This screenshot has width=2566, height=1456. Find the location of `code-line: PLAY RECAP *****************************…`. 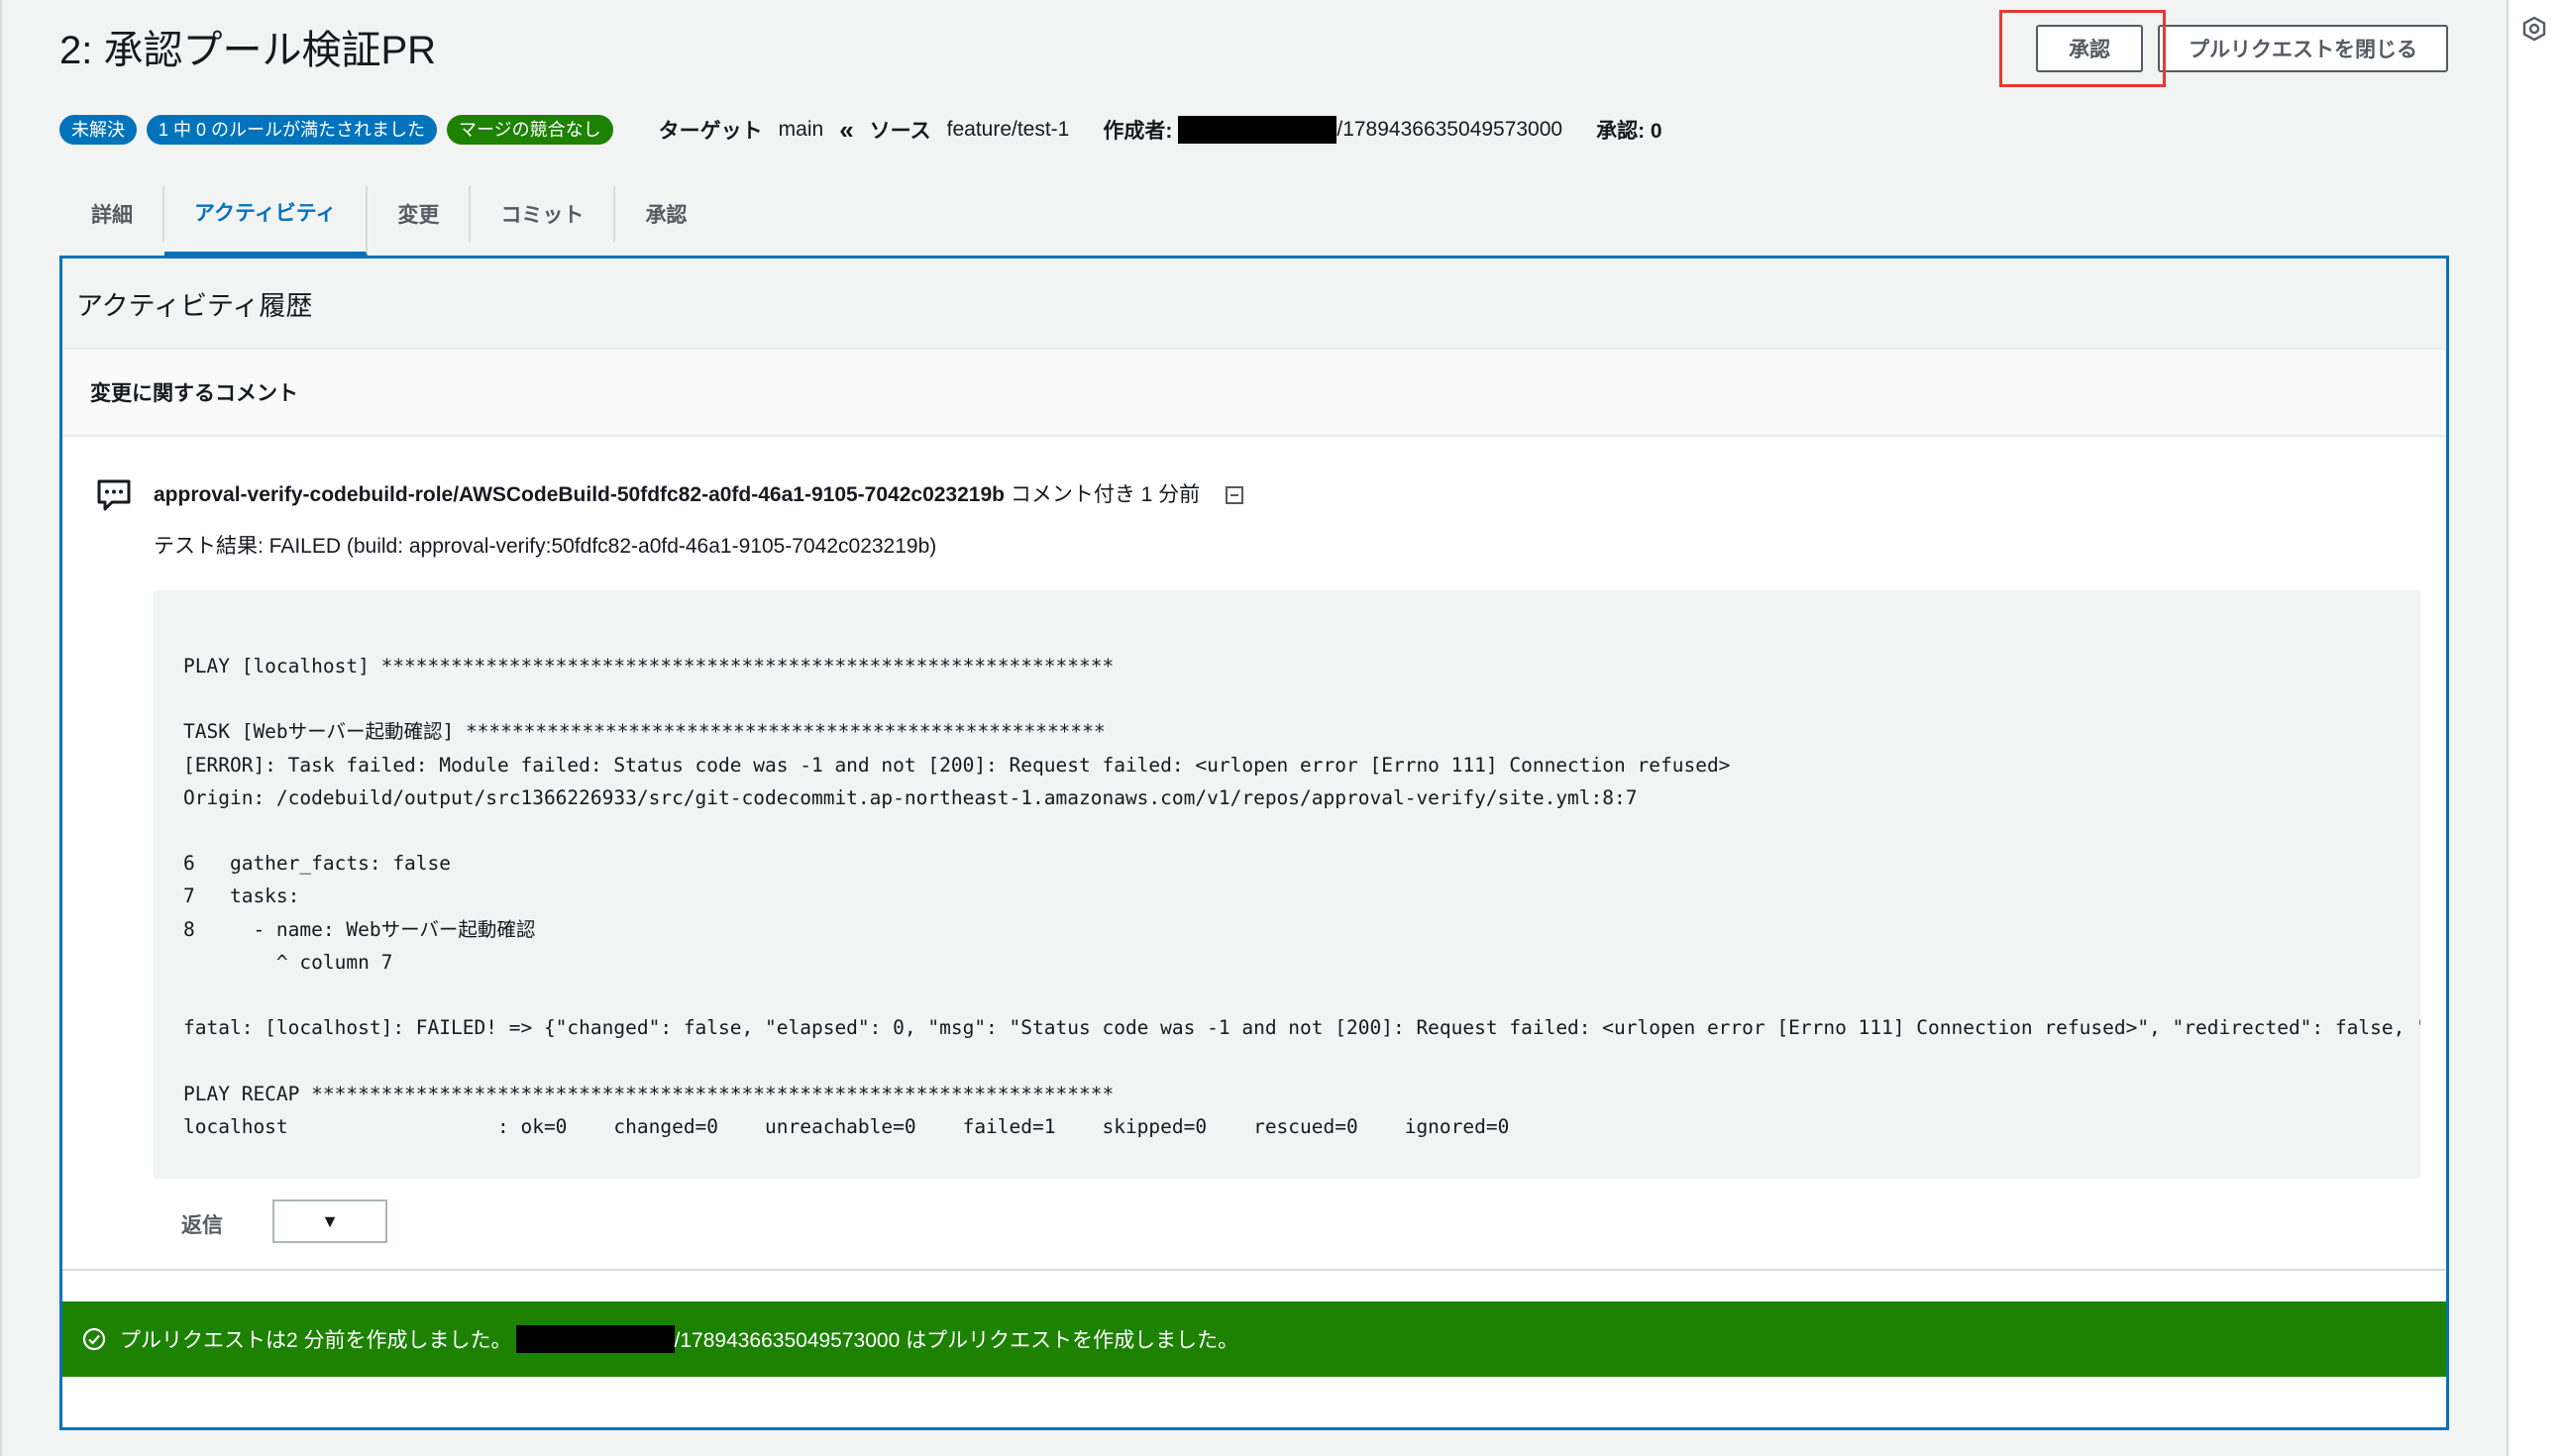

code-line: PLAY RECAP *****************************… is located at coordinates (649, 1093).